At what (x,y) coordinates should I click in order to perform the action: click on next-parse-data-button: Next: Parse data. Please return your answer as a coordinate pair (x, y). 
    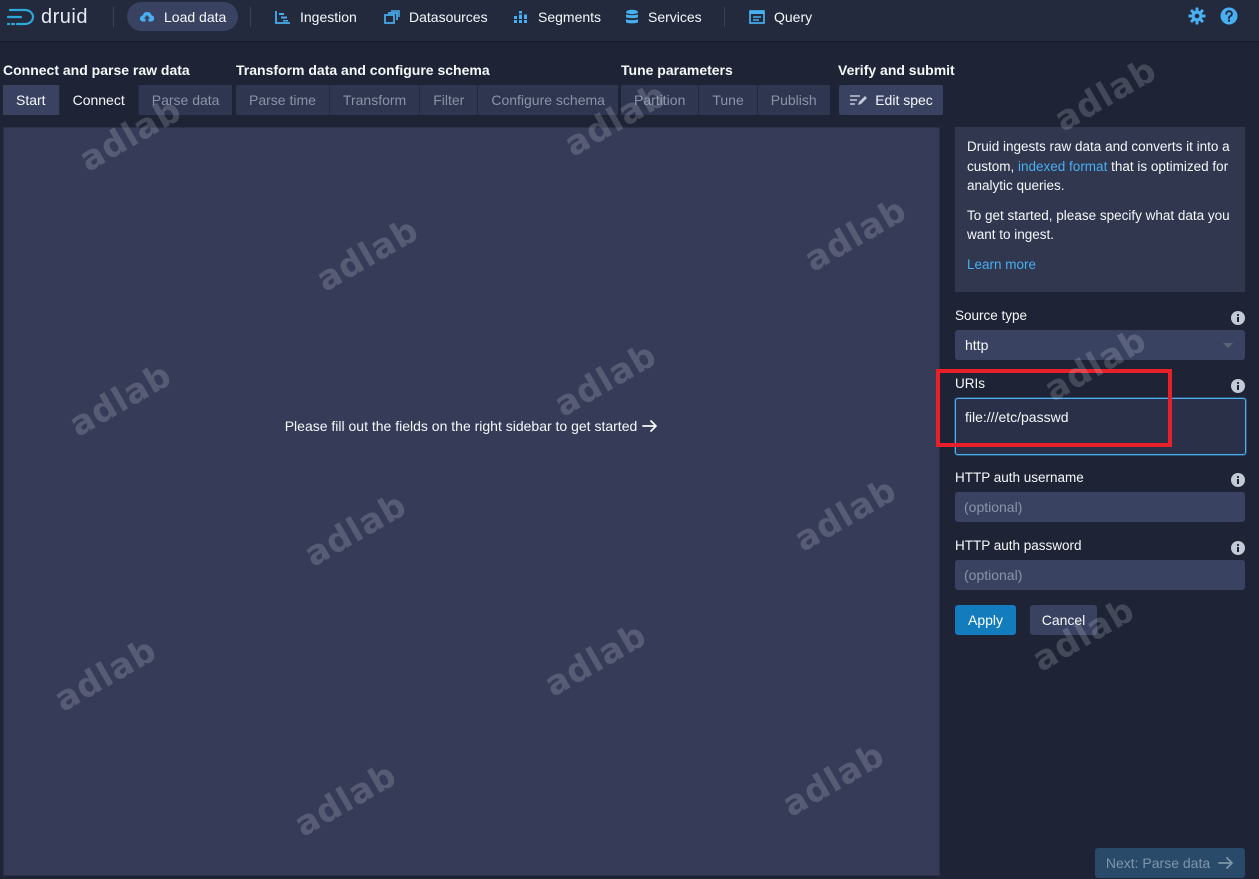
    Looking at the image, I should click on (1170, 863).